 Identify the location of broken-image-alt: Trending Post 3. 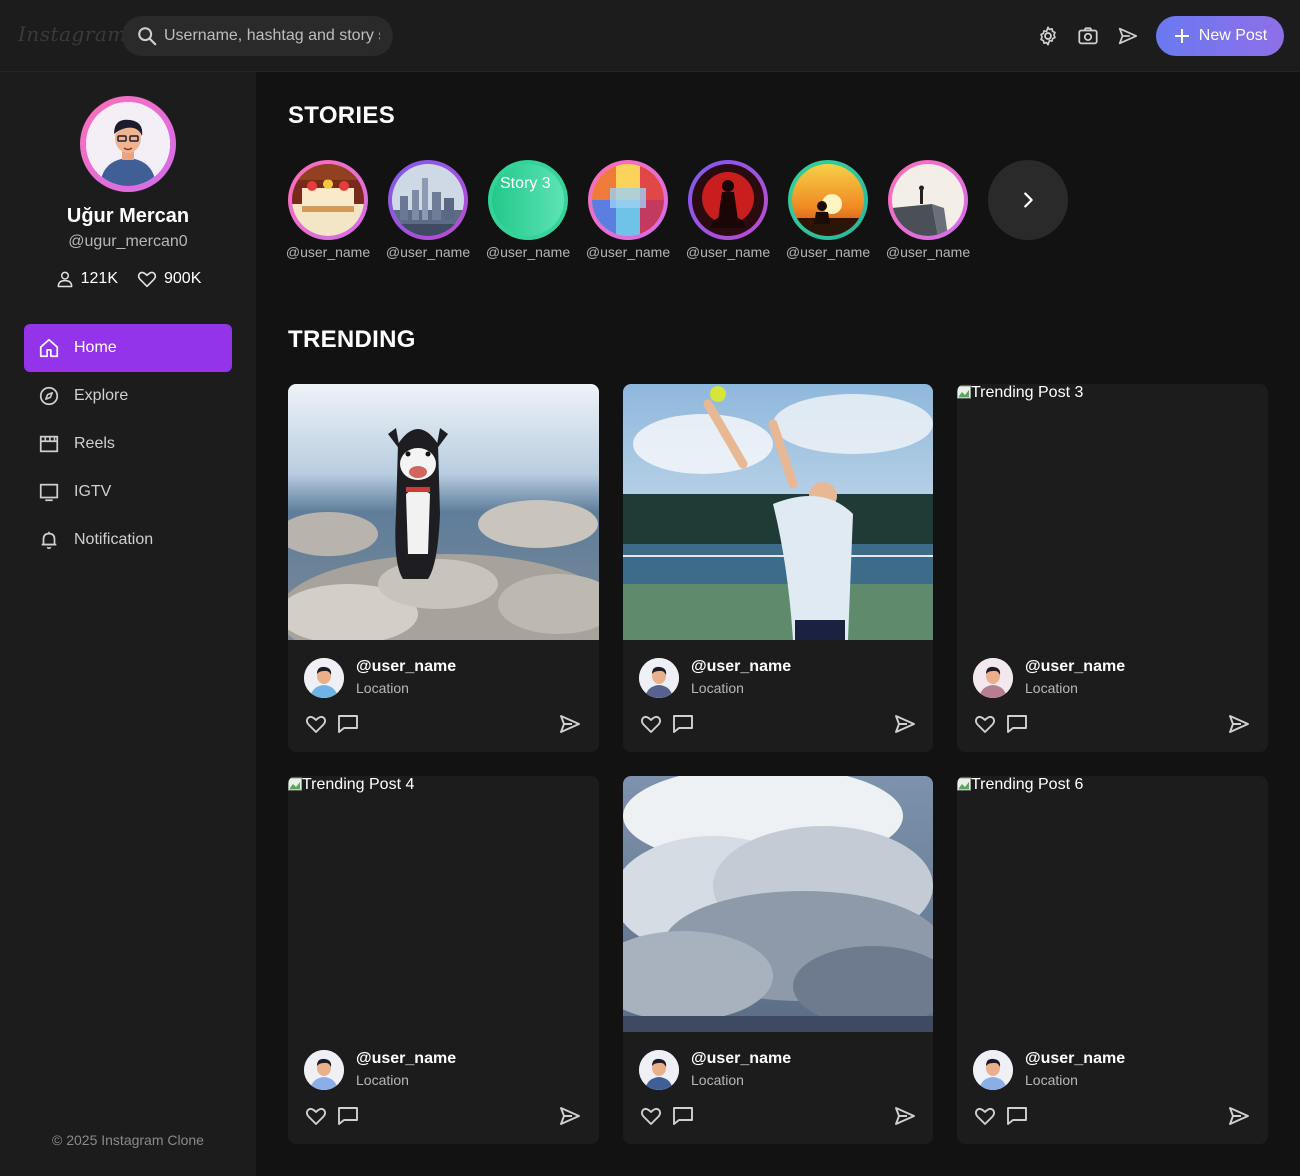
(1027, 392).